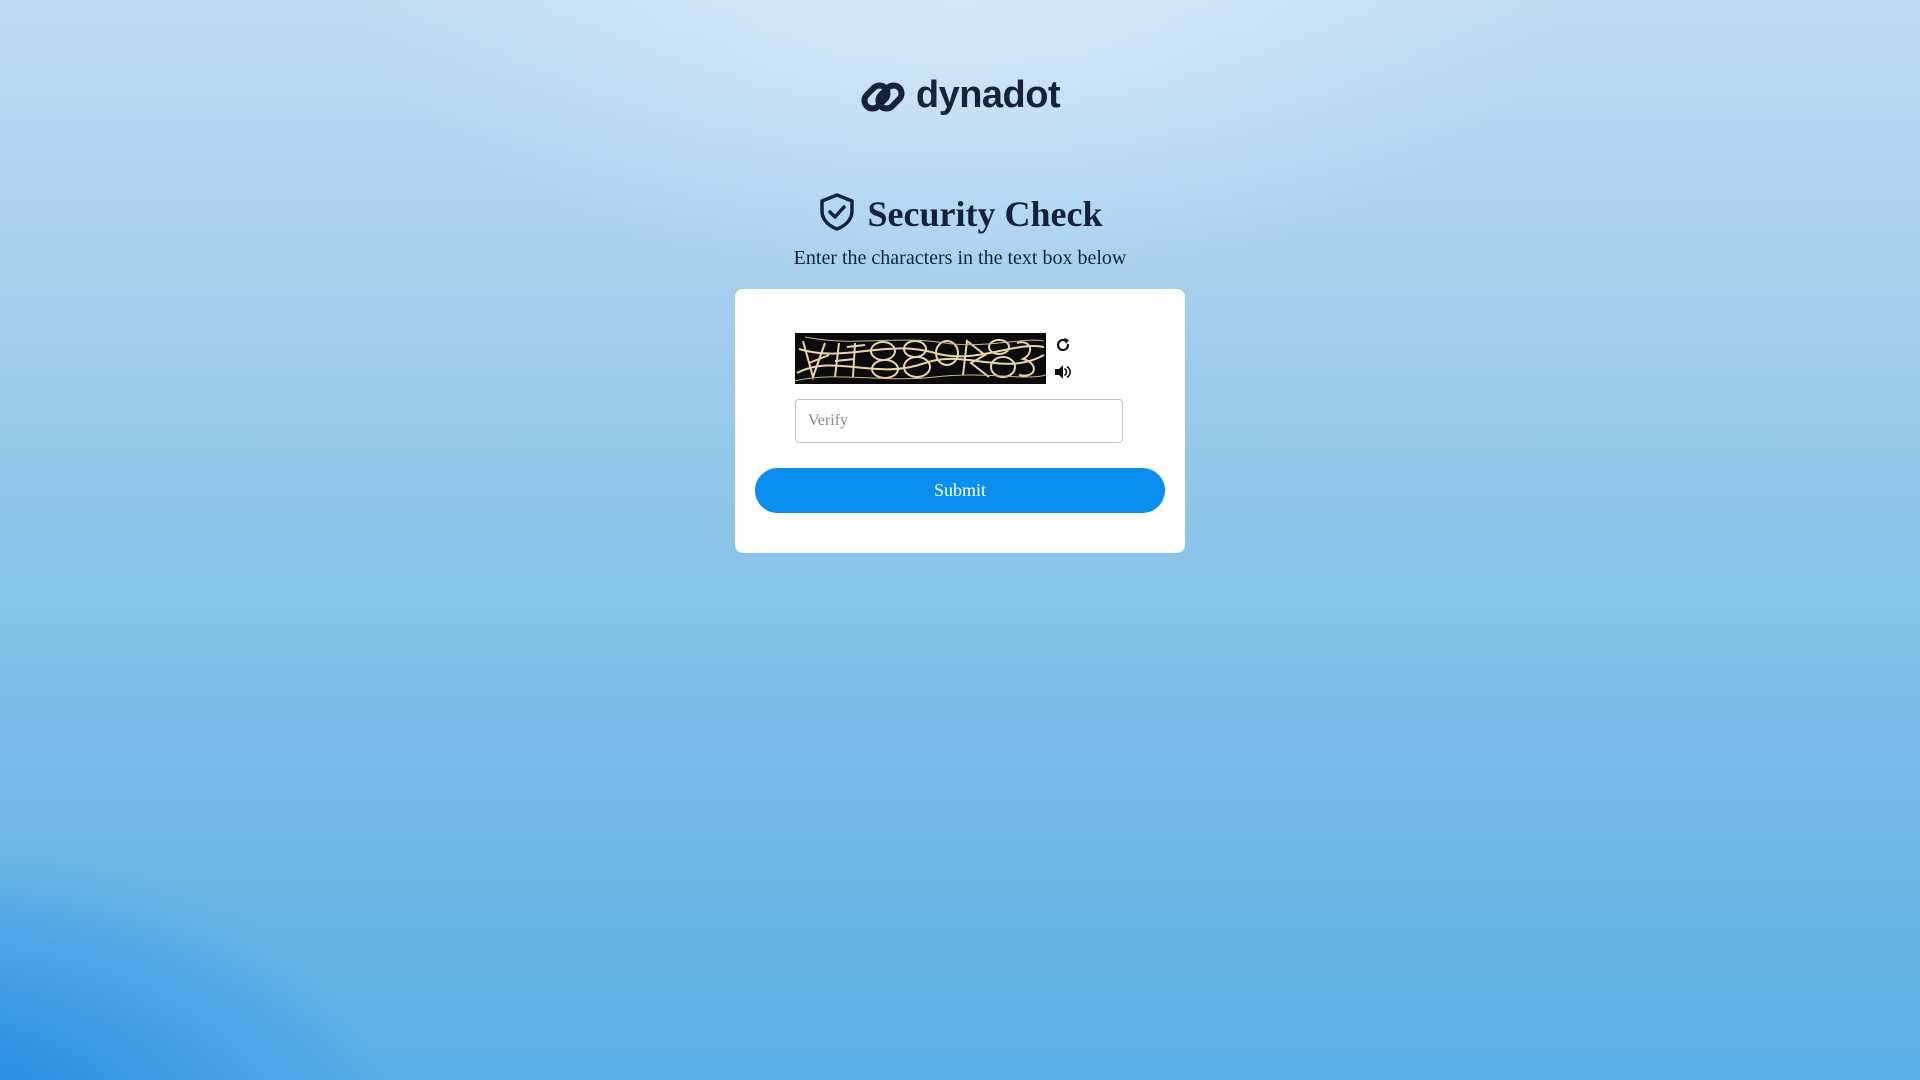 Image resolution: width=1920 pixels, height=1080 pixels. Describe the element at coordinates (960, 490) in the screenshot. I see `submit-button: Submit` at that location.